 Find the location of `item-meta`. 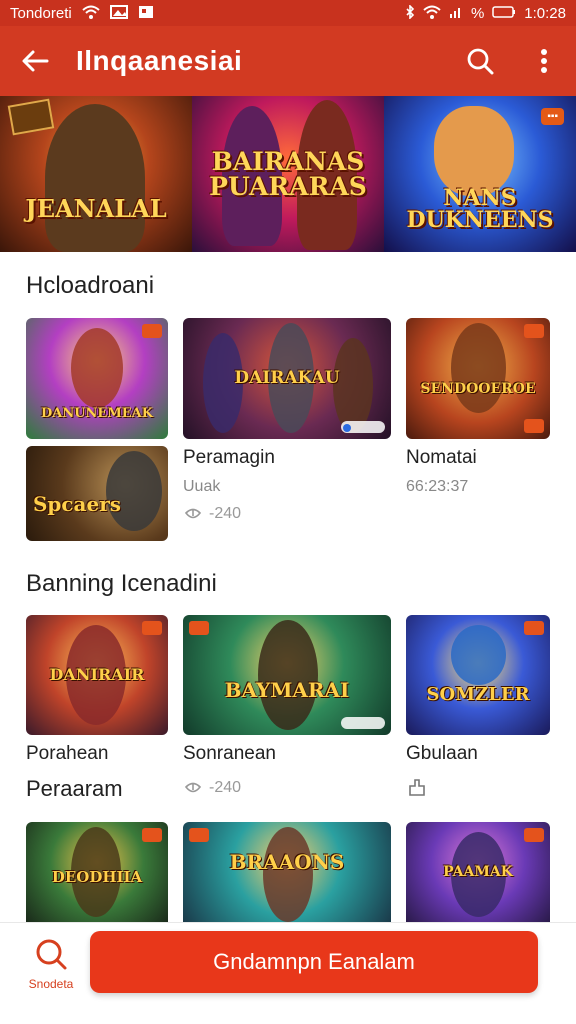

item-meta is located at coordinates (417, 787).